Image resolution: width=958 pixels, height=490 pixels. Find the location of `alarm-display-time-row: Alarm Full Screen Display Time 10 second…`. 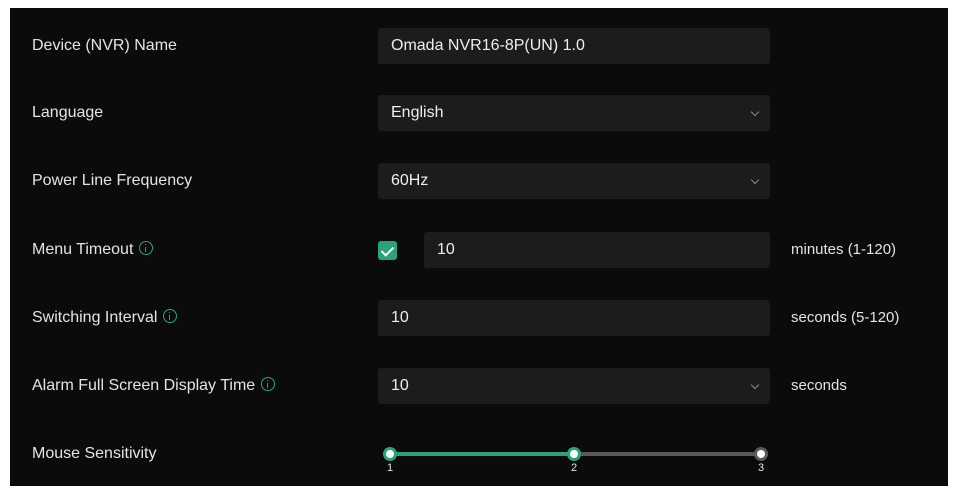

alarm-display-time-row: Alarm Full Screen Display Time 10 second… is located at coordinates (479, 386).